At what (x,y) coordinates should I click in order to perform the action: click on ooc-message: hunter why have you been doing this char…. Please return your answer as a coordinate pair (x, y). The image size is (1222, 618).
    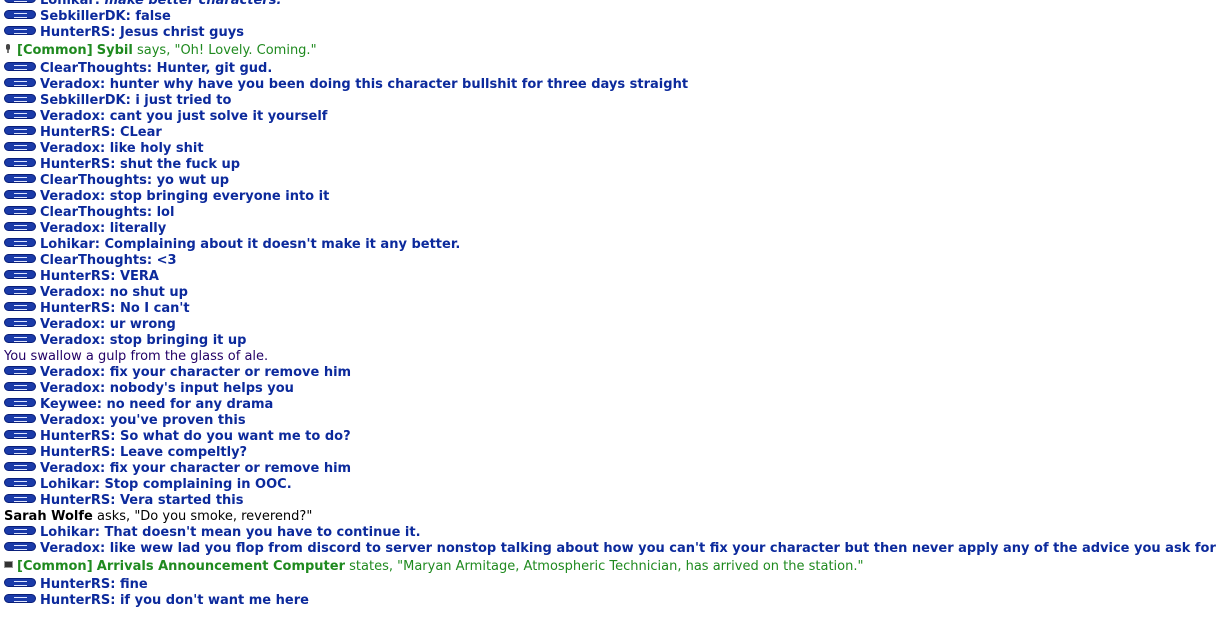
    Looking at the image, I should click on (399, 84).